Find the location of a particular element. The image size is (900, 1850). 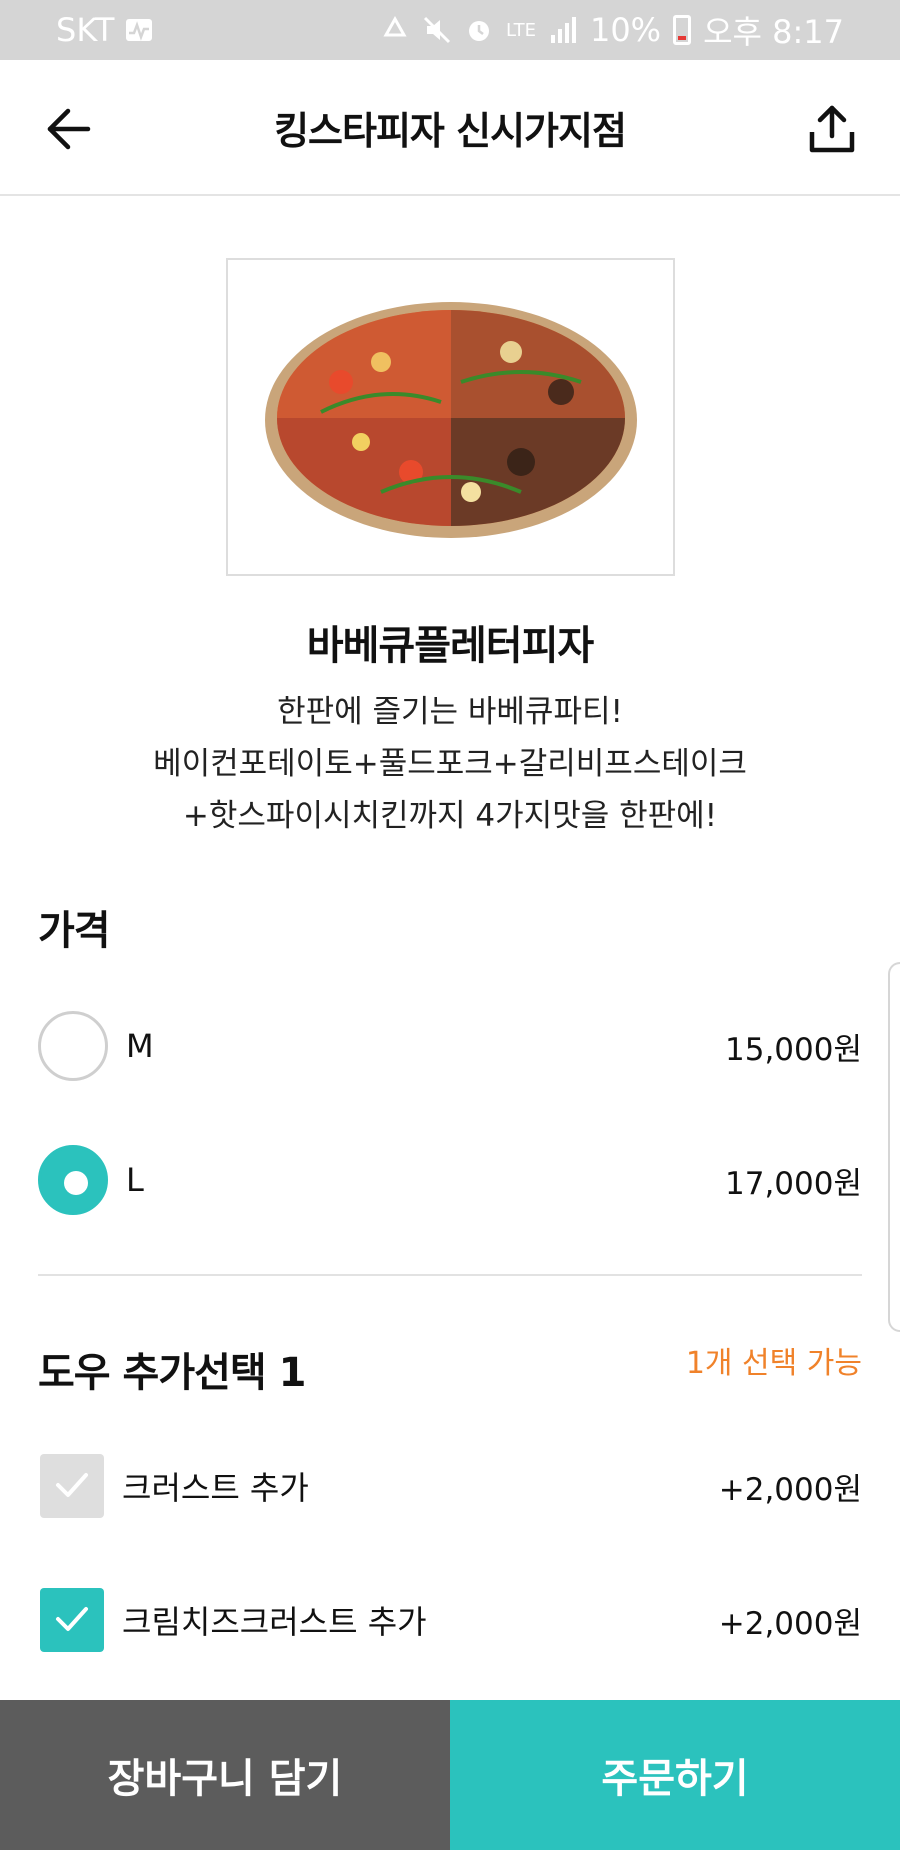

order-button: 주문하기 is located at coordinates (675, 1775).